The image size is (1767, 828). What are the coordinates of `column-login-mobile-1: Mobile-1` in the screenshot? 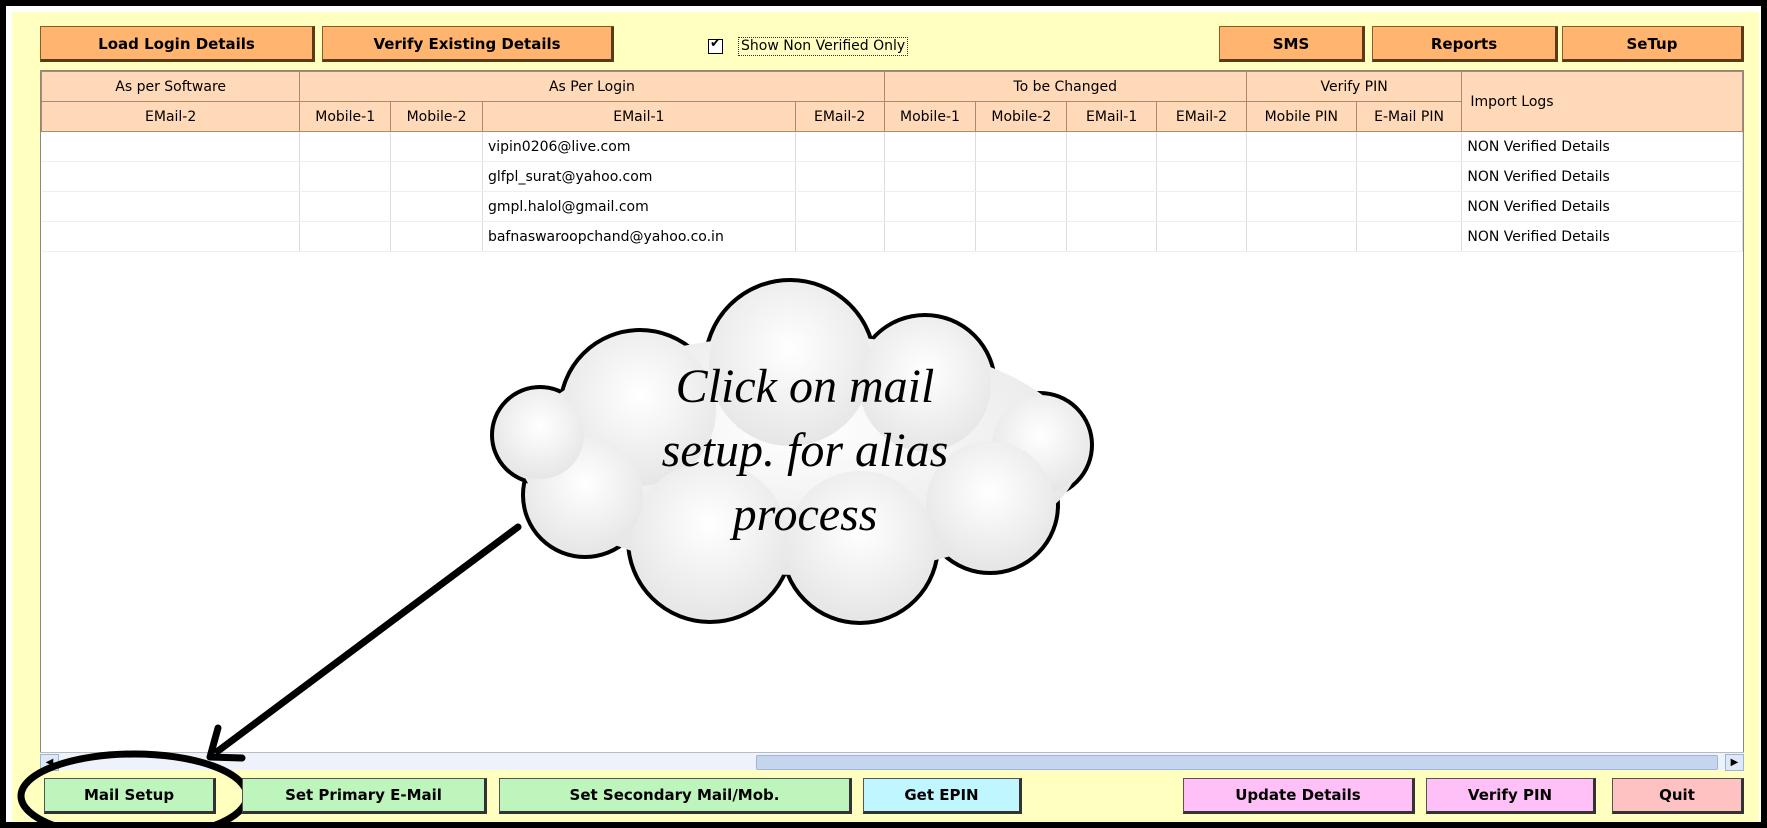 It's located at (345, 116).